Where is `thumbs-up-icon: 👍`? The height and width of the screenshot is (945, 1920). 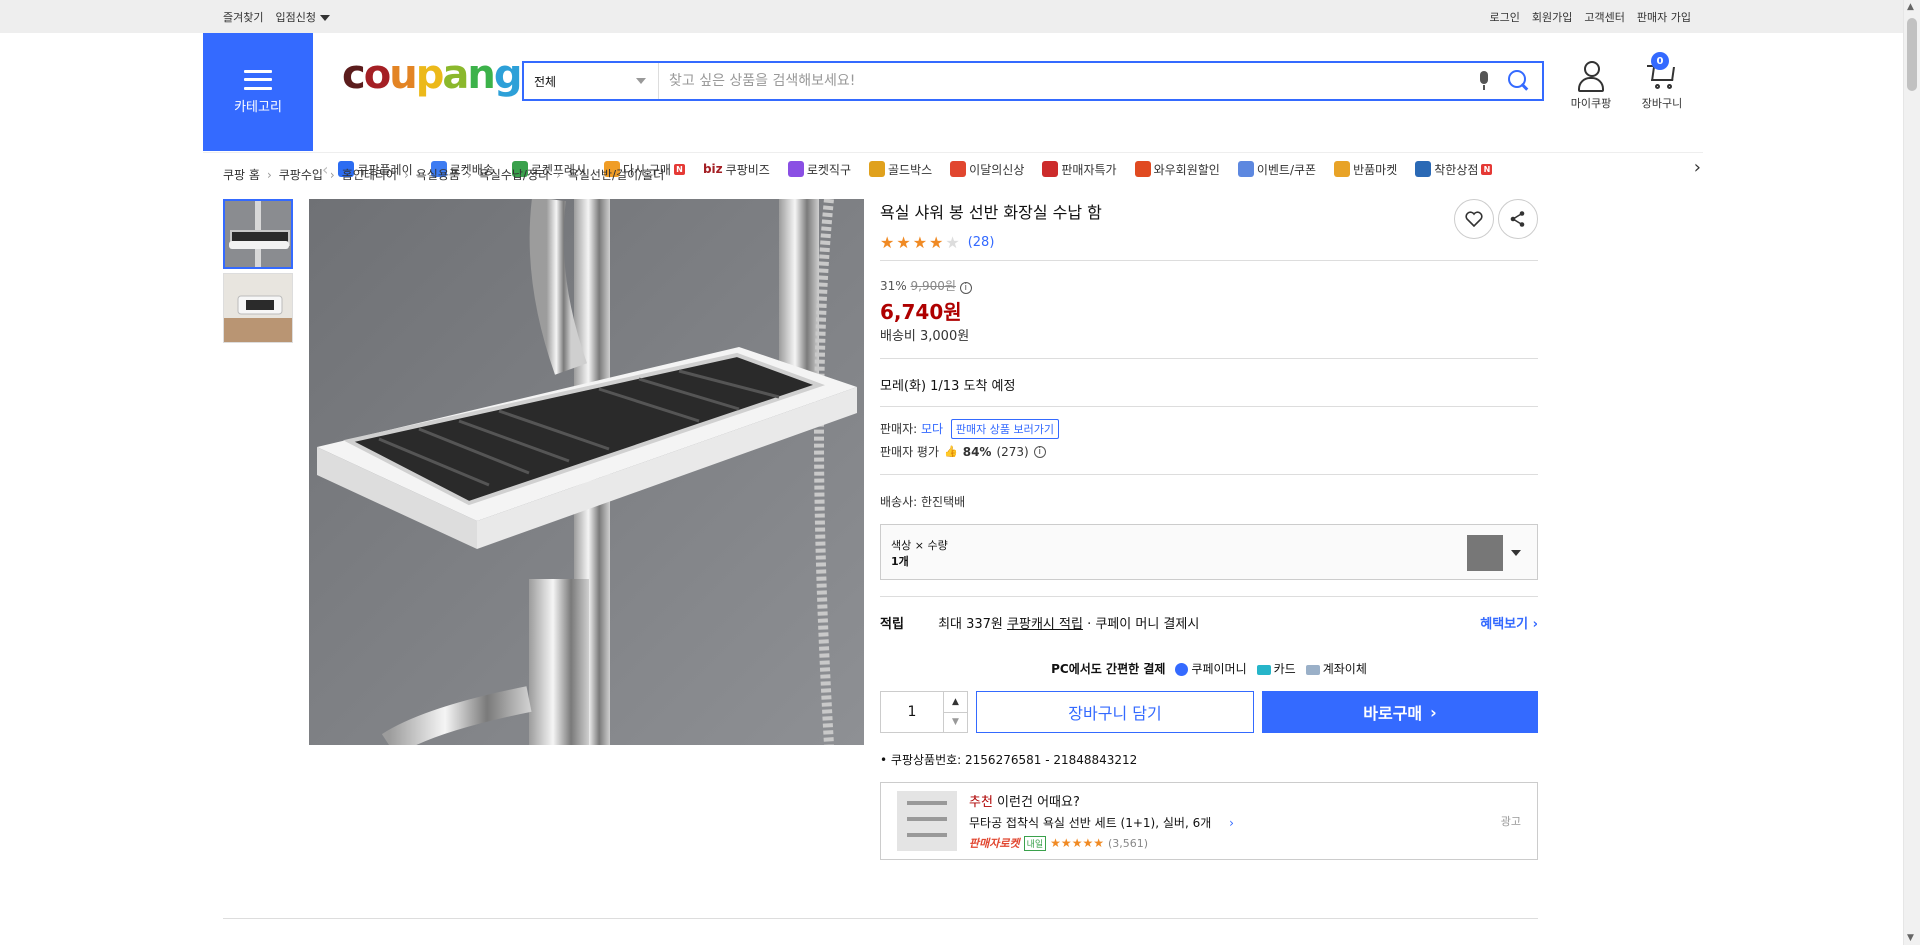
thumbs-up-icon: 👍 is located at coordinates (951, 451).